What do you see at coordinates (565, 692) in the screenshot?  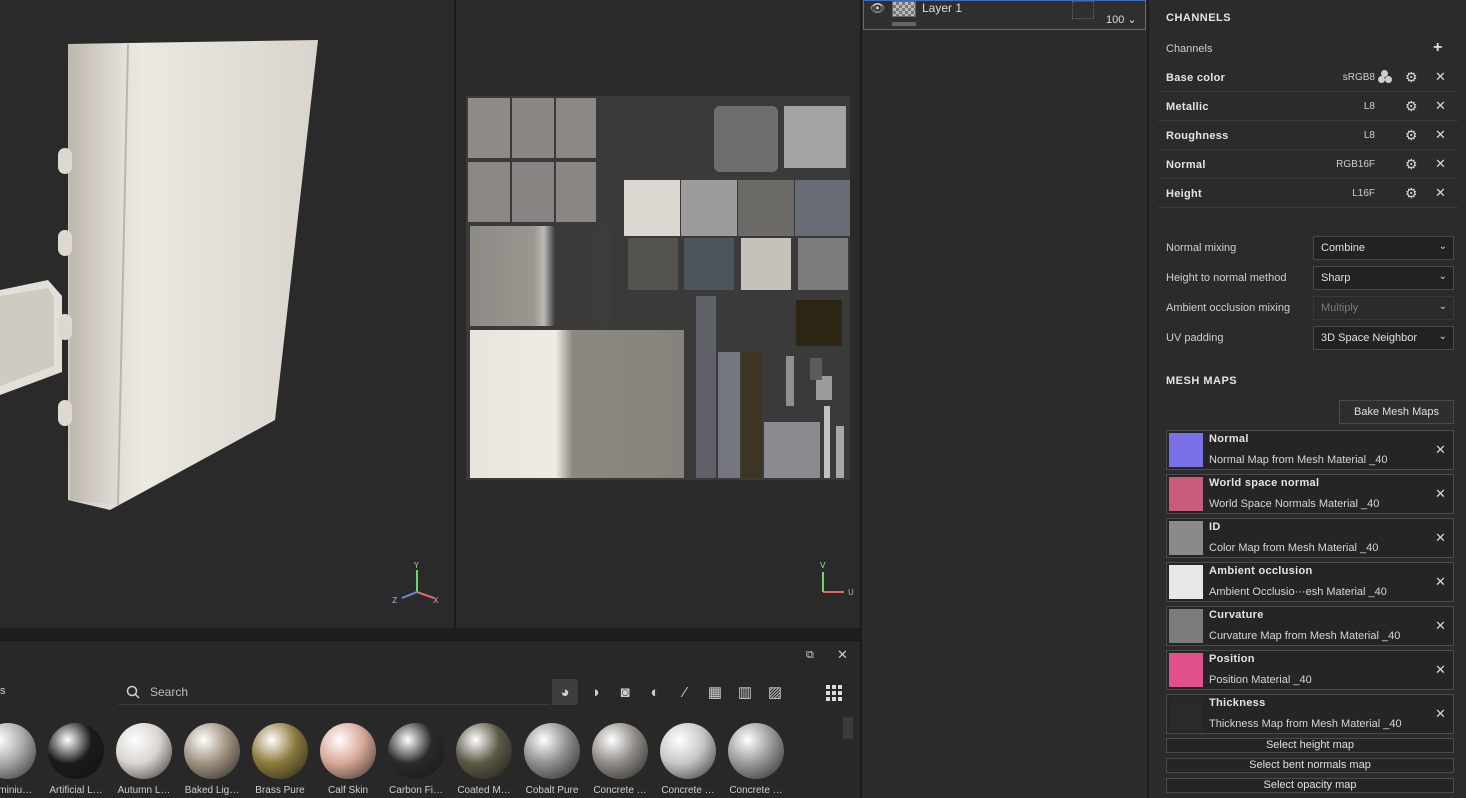 I see `material-filter-icon: ◕` at bounding box center [565, 692].